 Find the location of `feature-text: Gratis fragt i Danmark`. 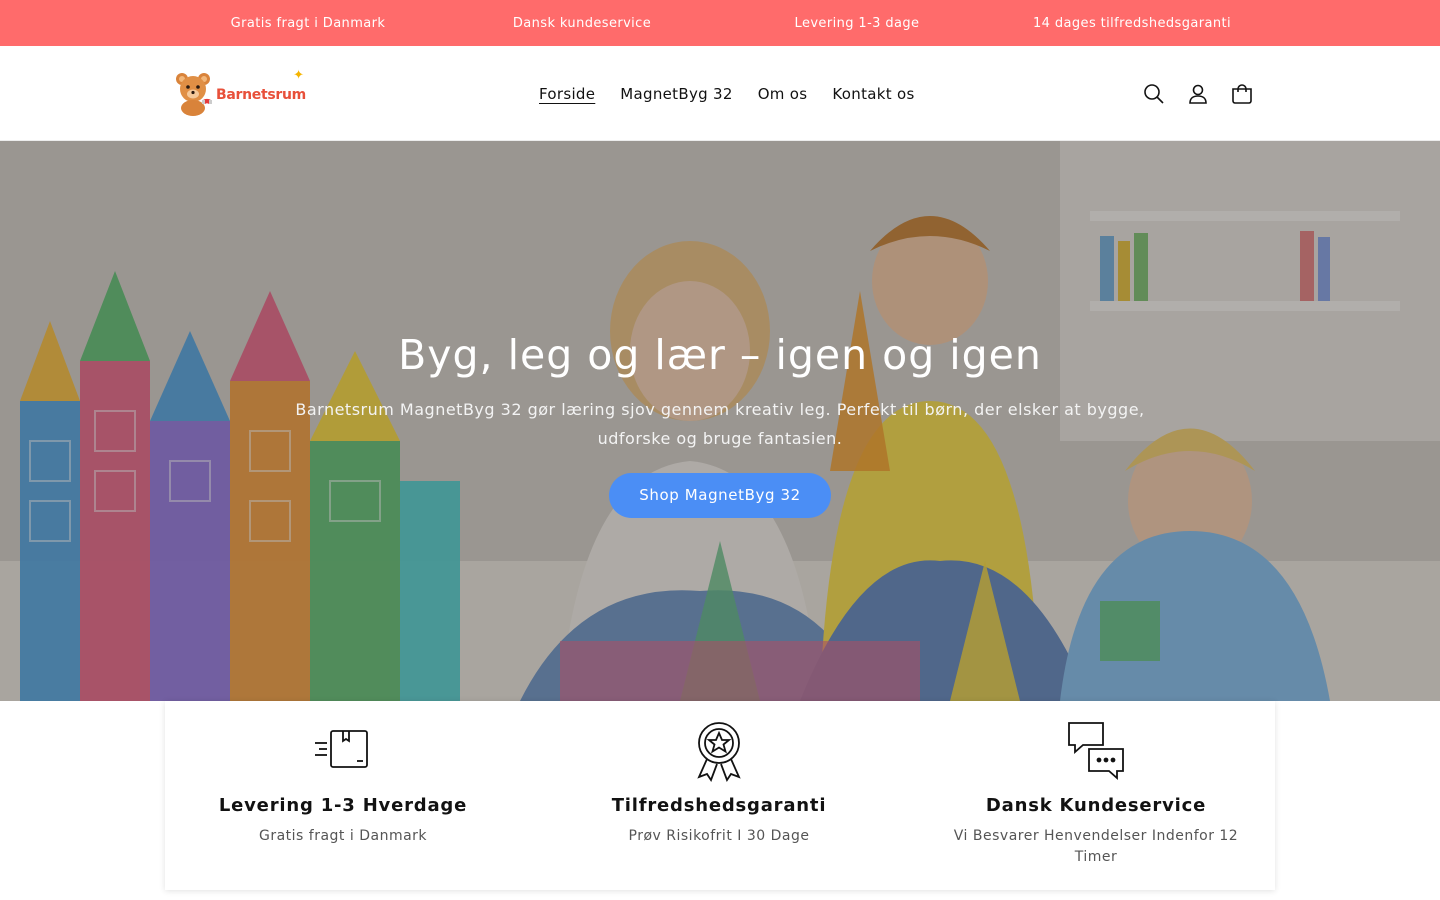

feature-text: Gratis fragt i Danmark is located at coordinates (343, 836).